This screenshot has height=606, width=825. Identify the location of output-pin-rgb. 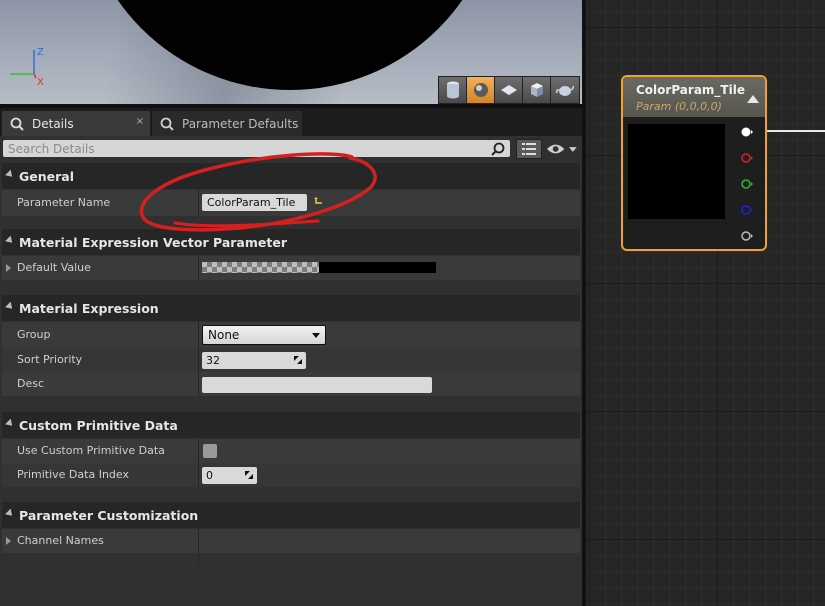
(747, 132).